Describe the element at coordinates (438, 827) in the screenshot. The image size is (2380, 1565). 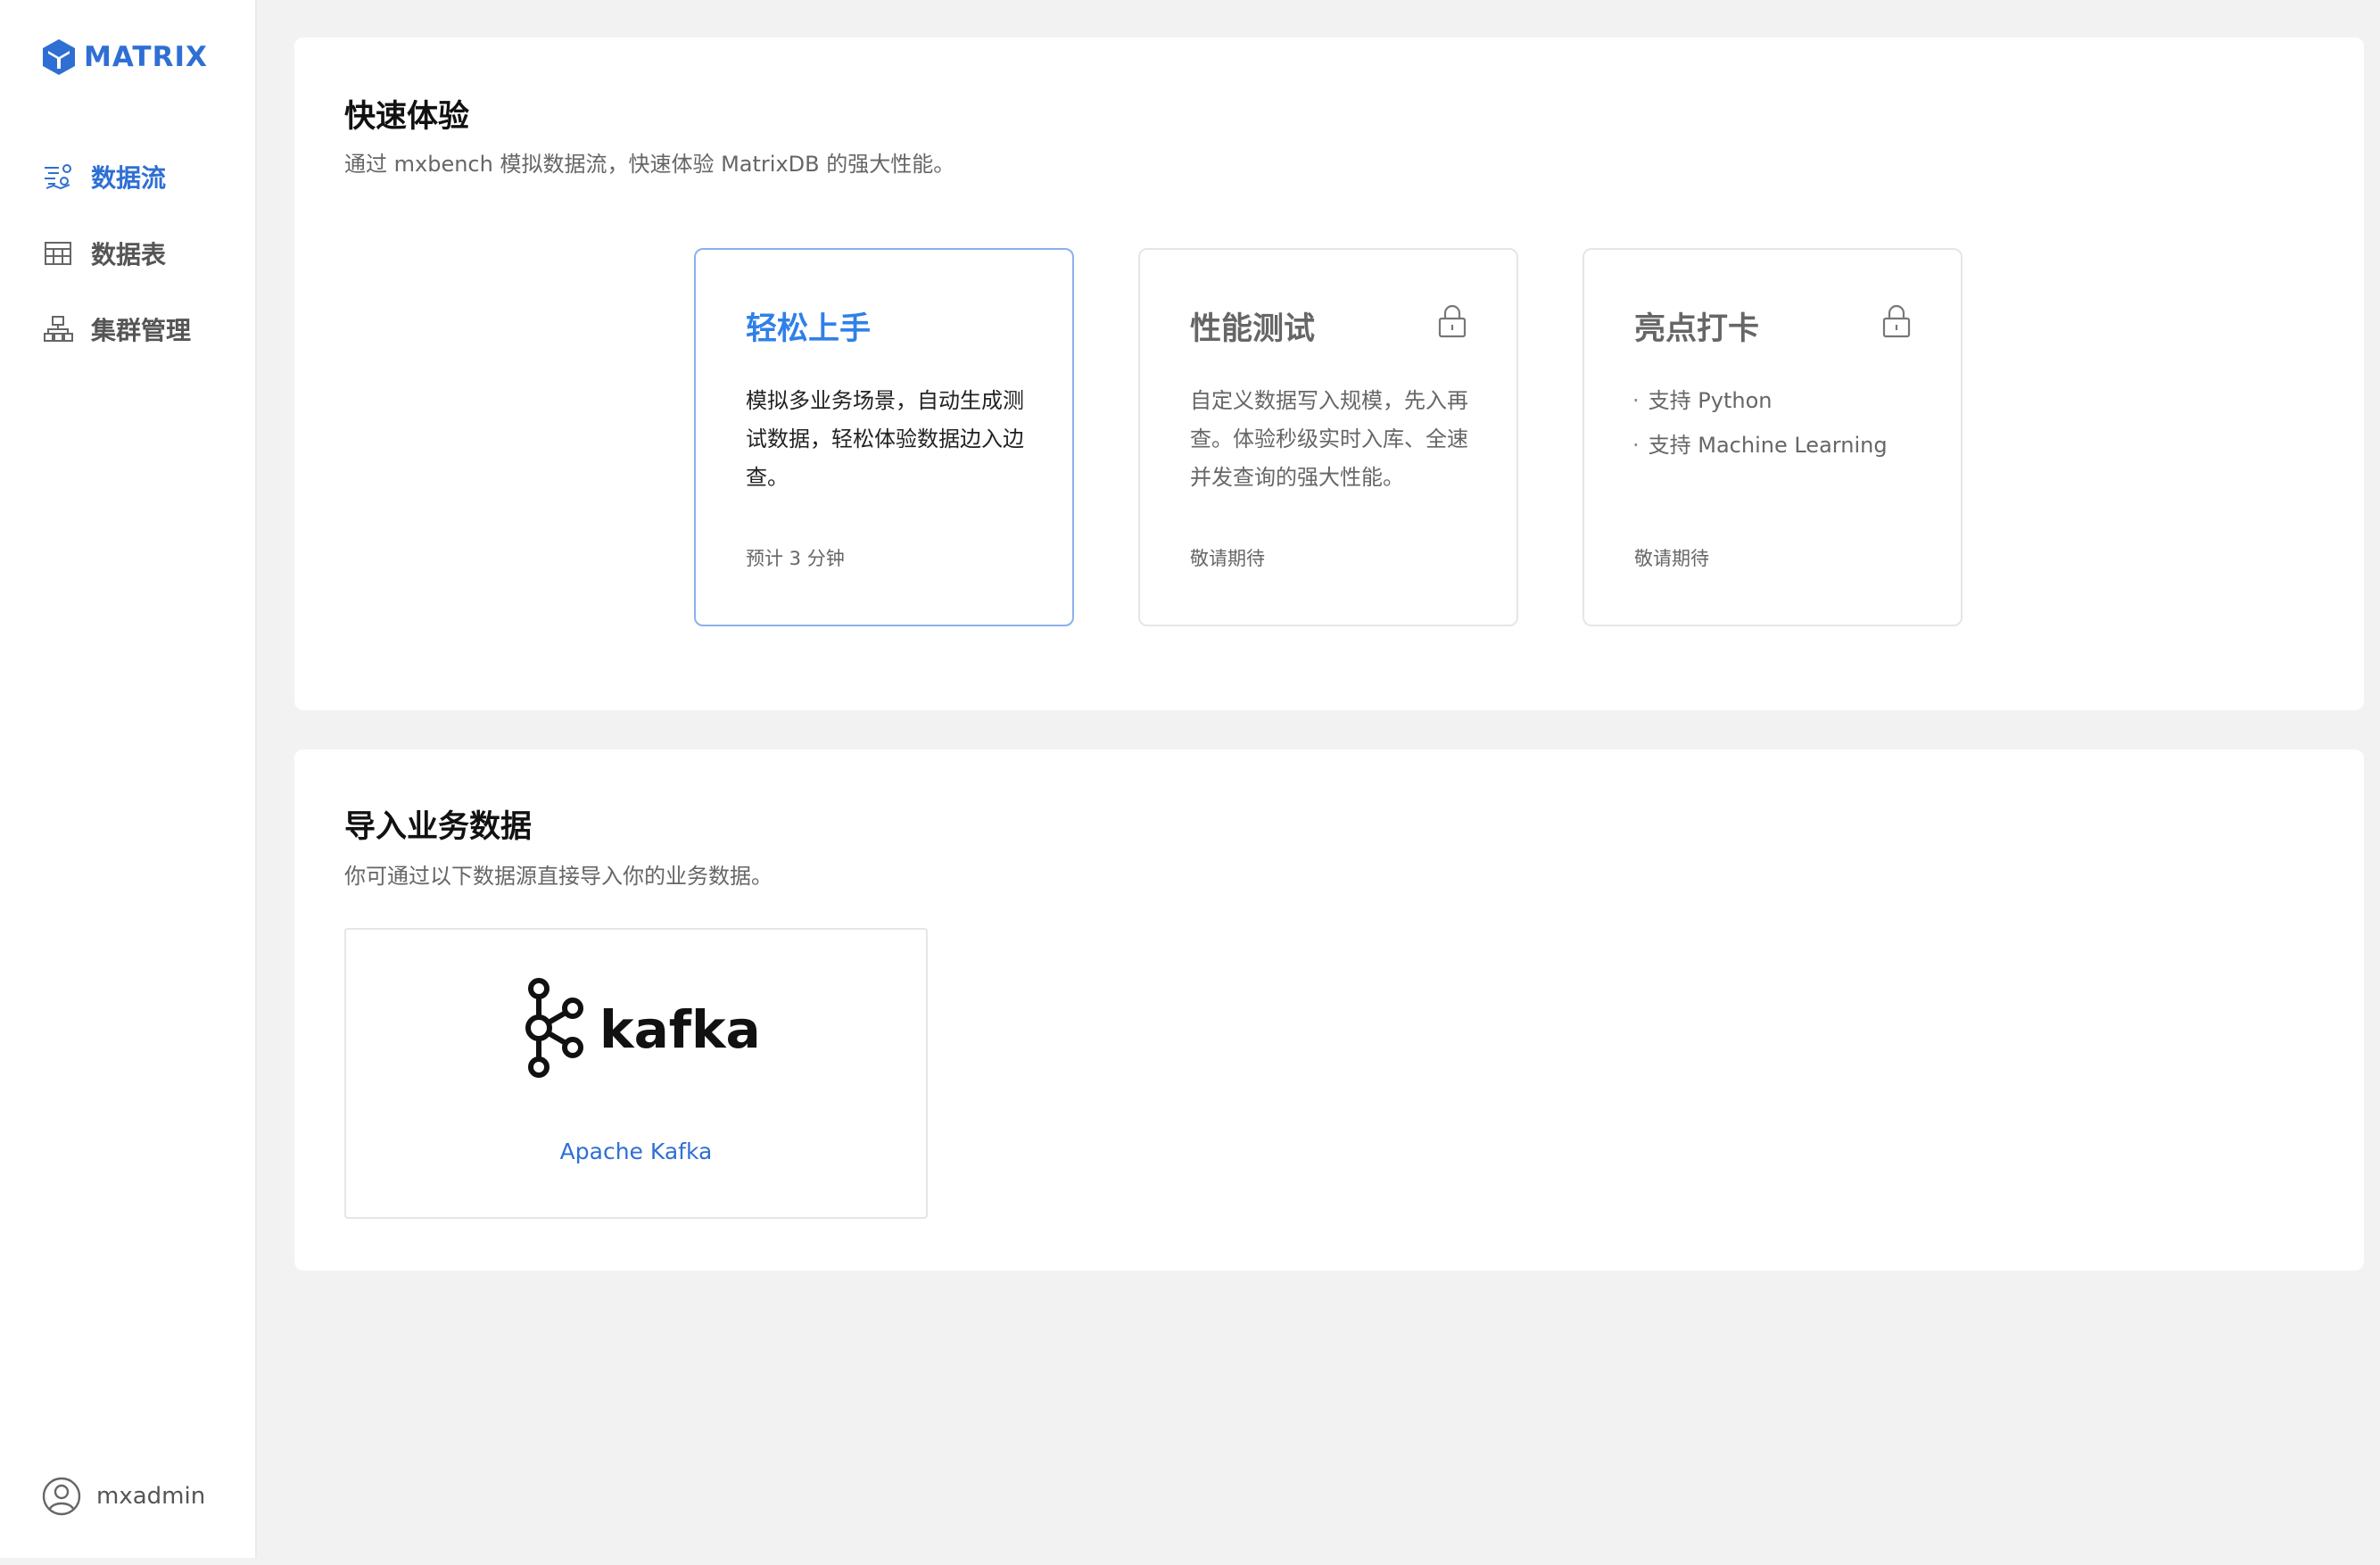
I see `section-title: 导入业务数据` at that location.